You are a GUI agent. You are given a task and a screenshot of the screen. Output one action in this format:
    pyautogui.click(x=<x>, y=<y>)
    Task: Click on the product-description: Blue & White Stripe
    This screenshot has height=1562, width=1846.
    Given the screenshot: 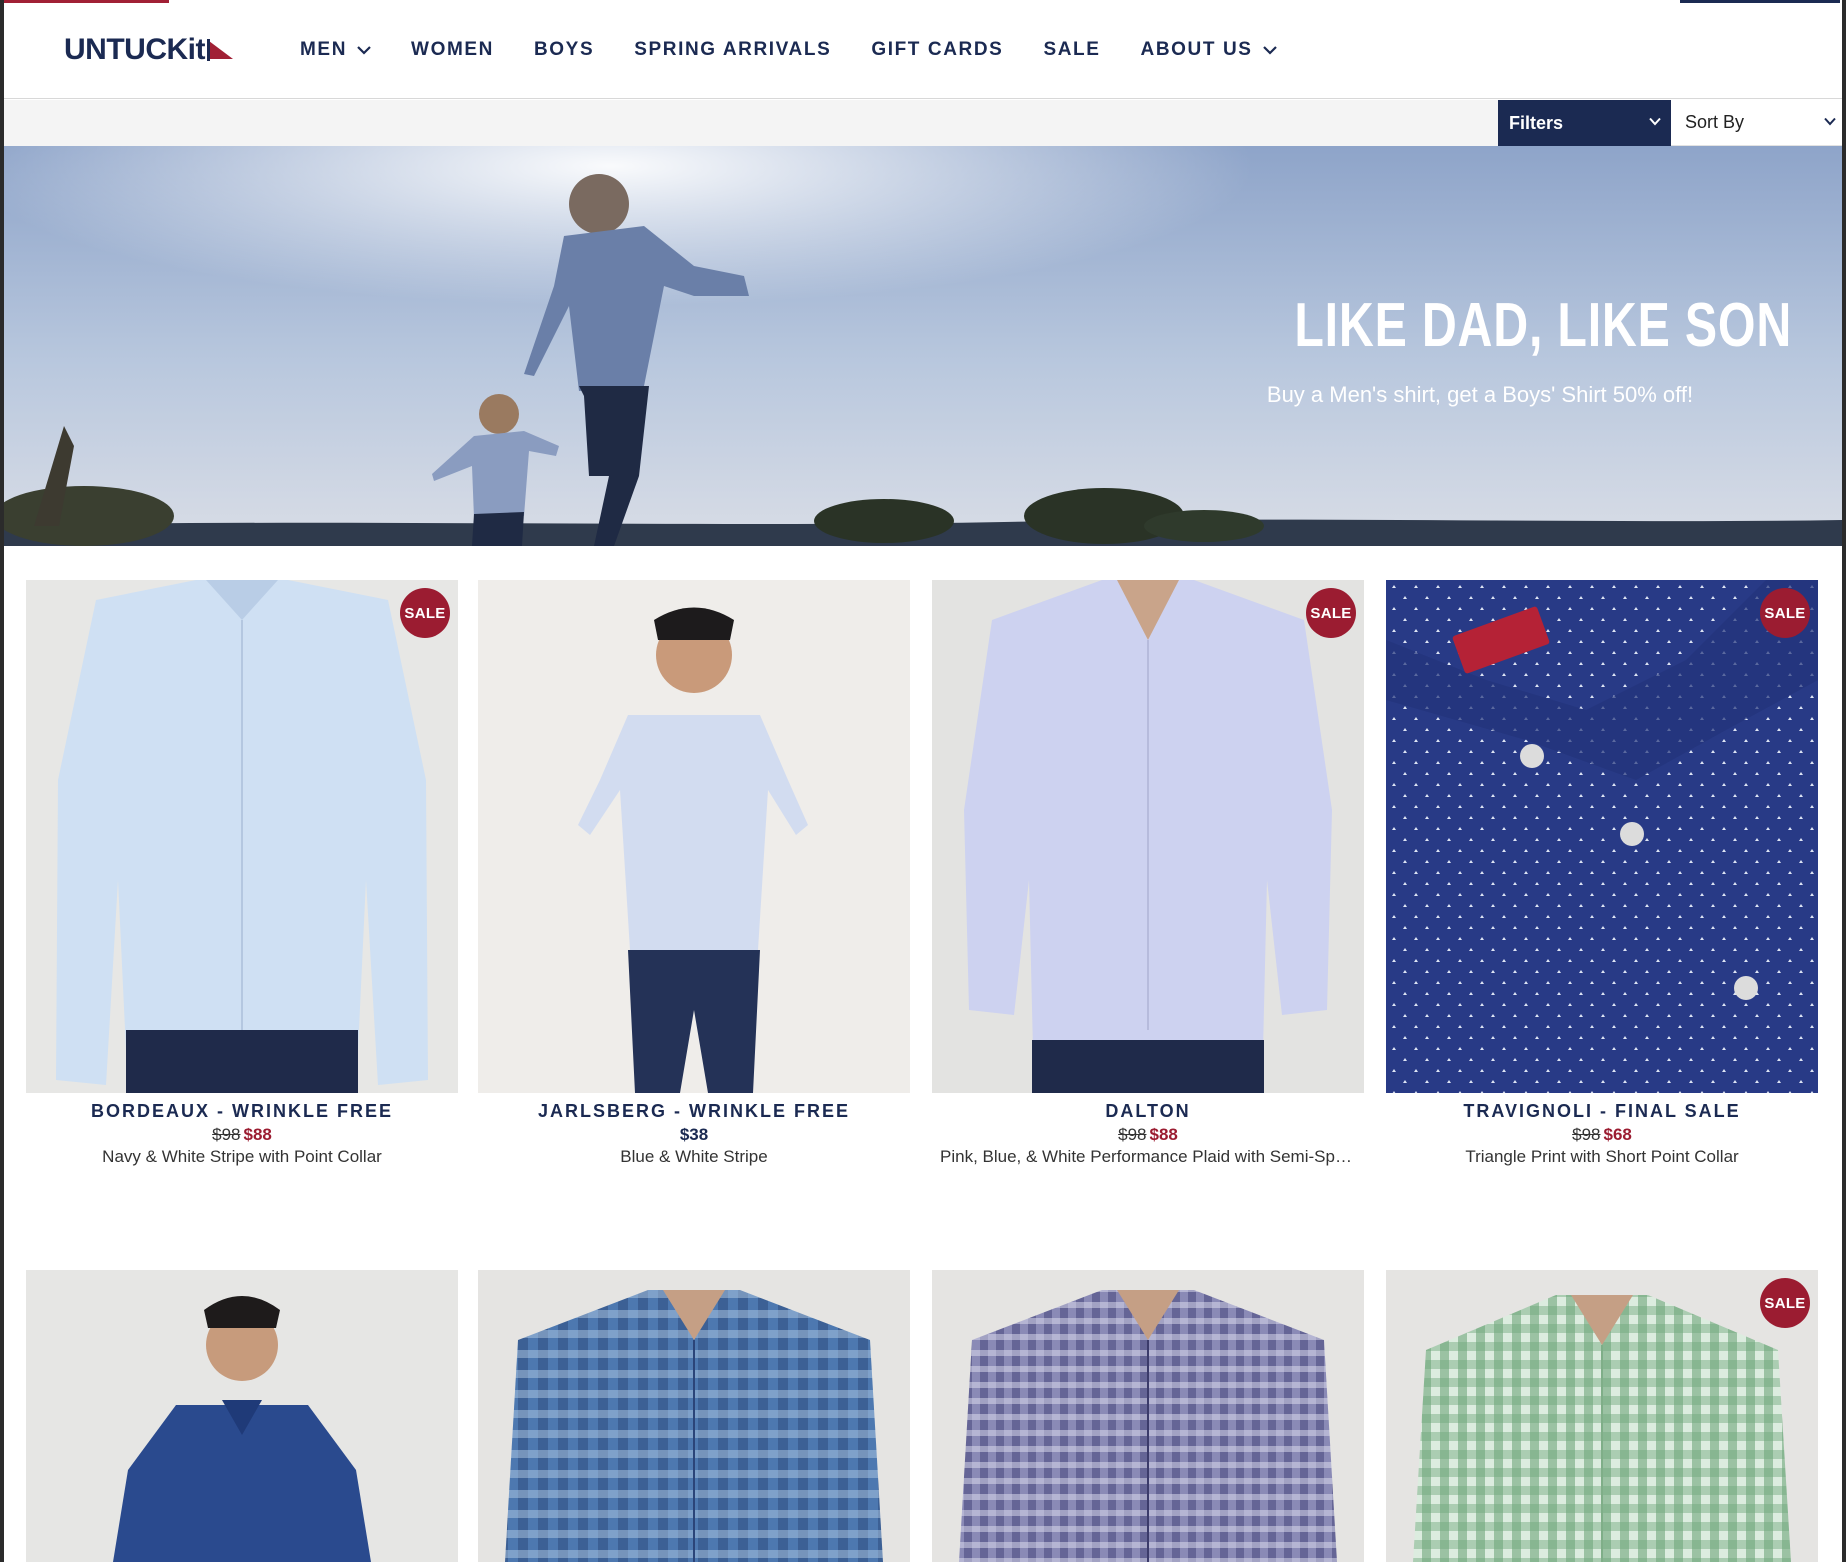 What is the action you would take?
    pyautogui.click(x=694, y=1156)
    